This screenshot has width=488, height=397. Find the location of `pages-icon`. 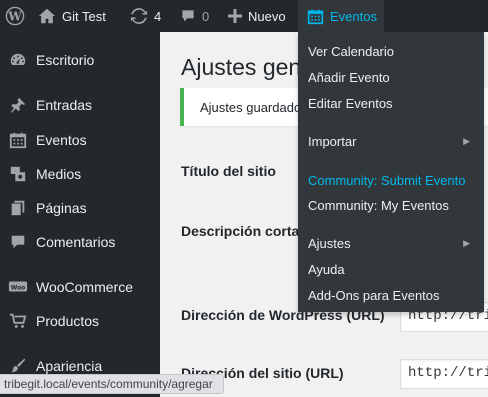

pages-icon is located at coordinates (18, 208).